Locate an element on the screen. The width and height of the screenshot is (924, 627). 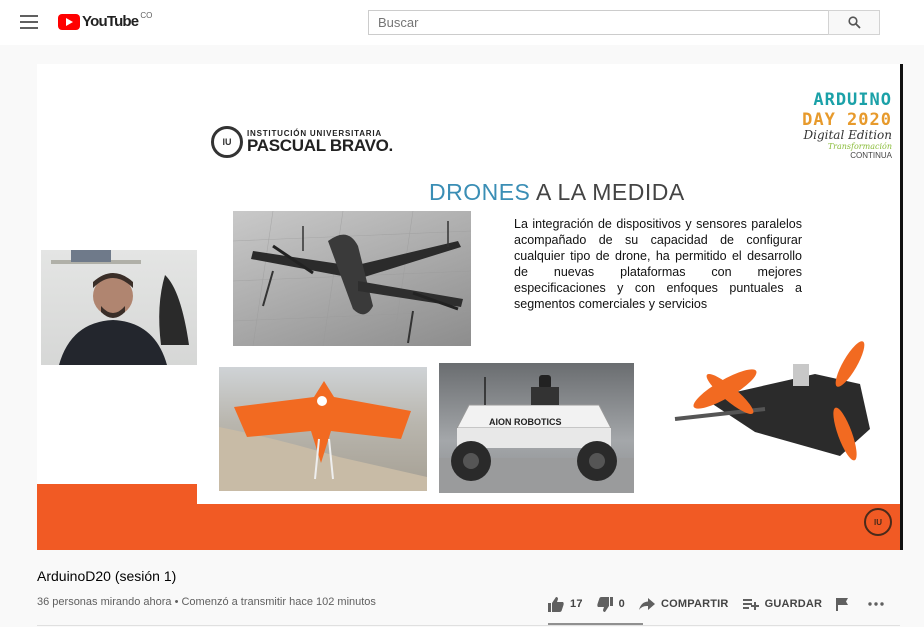
thumbs-down-icon is located at coordinates (604, 604).